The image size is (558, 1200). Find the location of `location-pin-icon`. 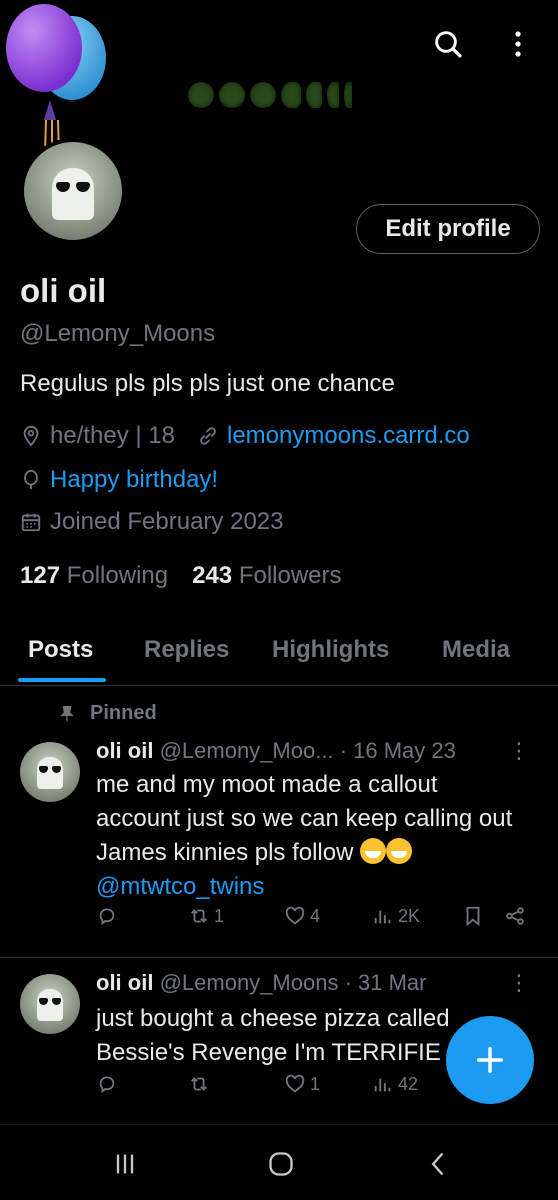

location-pin-icon is located at coordinates (31, 436).